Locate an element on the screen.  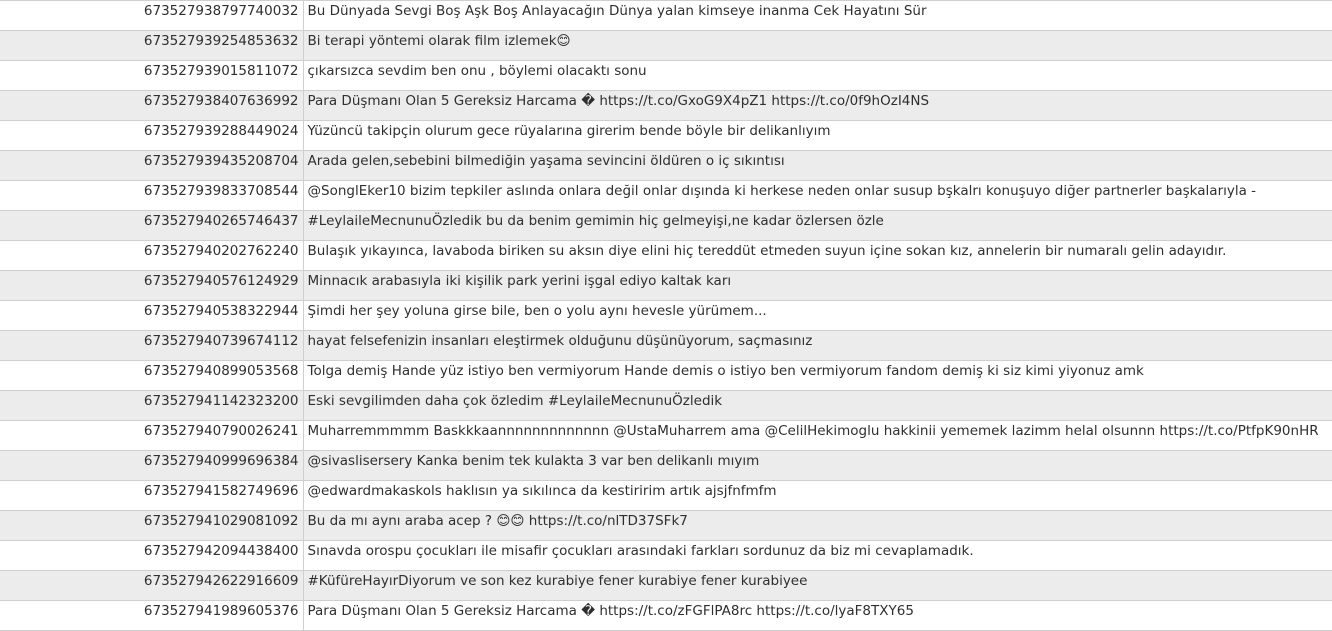
tweet-id-cell: 673527939833708544 is located at coordinates (152, 195).